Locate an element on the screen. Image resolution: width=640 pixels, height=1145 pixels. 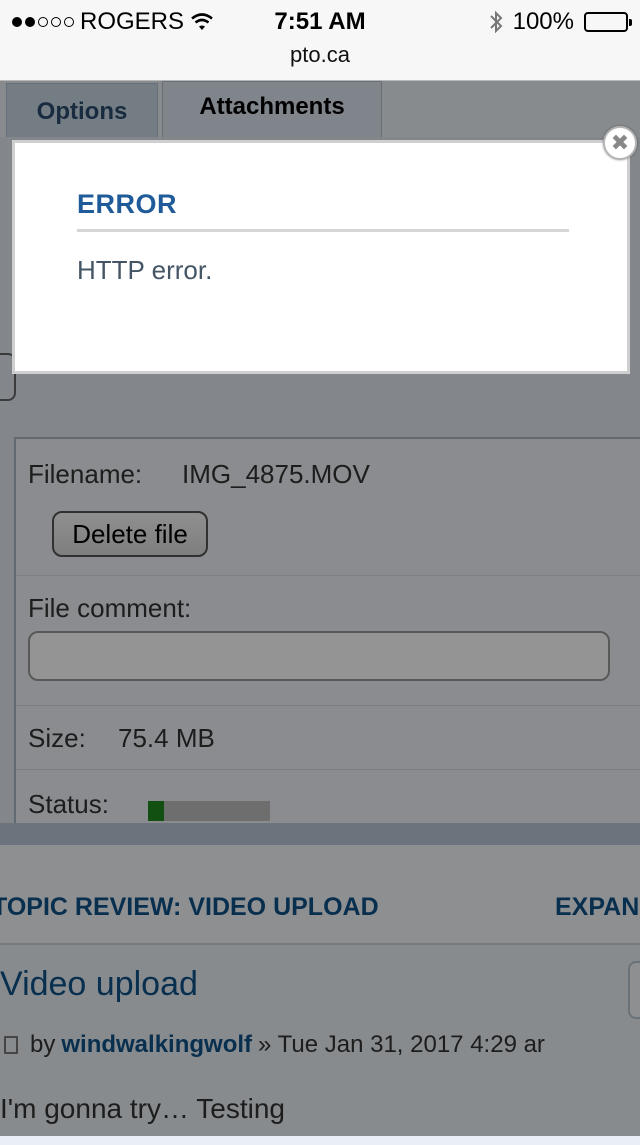
battery-icon is located at coordinates (608, 22).